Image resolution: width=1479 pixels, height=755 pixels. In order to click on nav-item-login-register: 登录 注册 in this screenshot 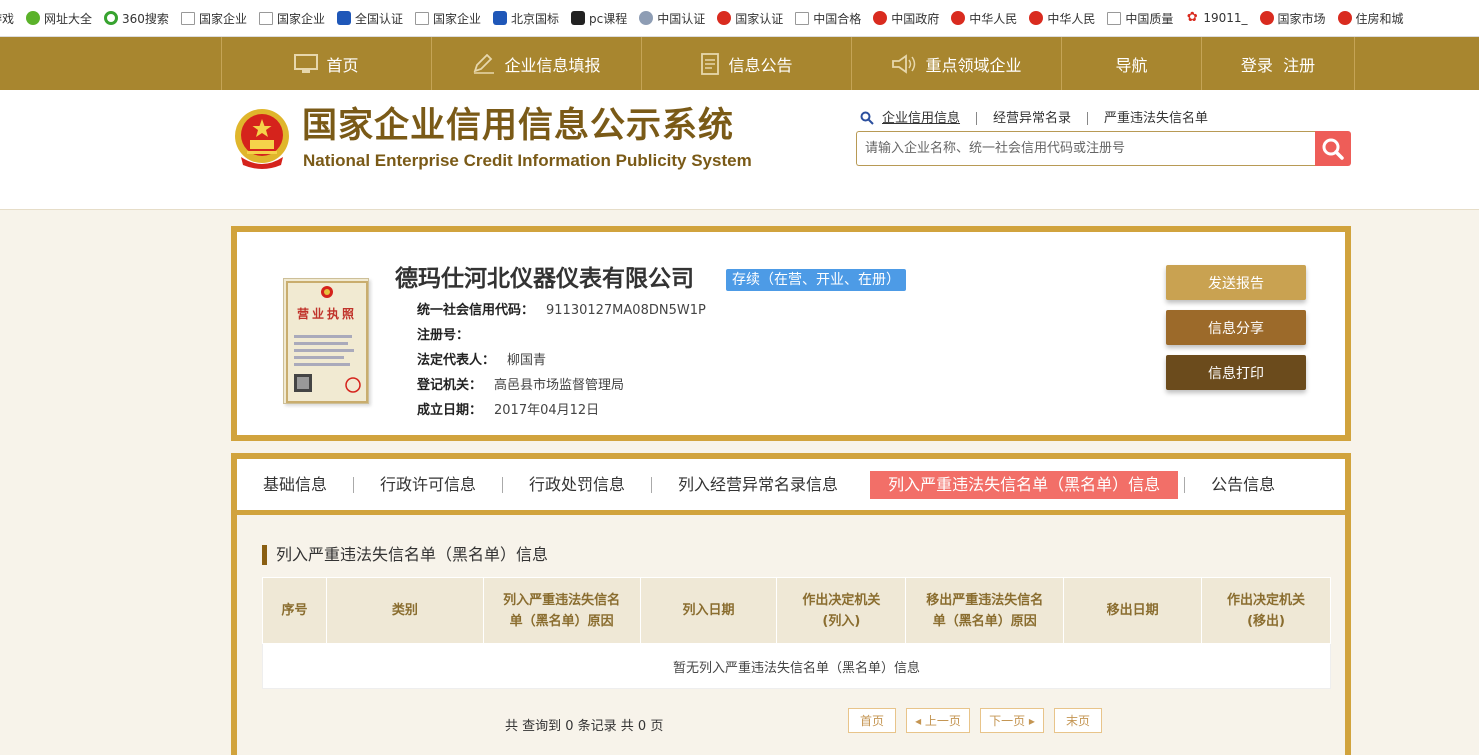, I will do `click(1278, 63)`.